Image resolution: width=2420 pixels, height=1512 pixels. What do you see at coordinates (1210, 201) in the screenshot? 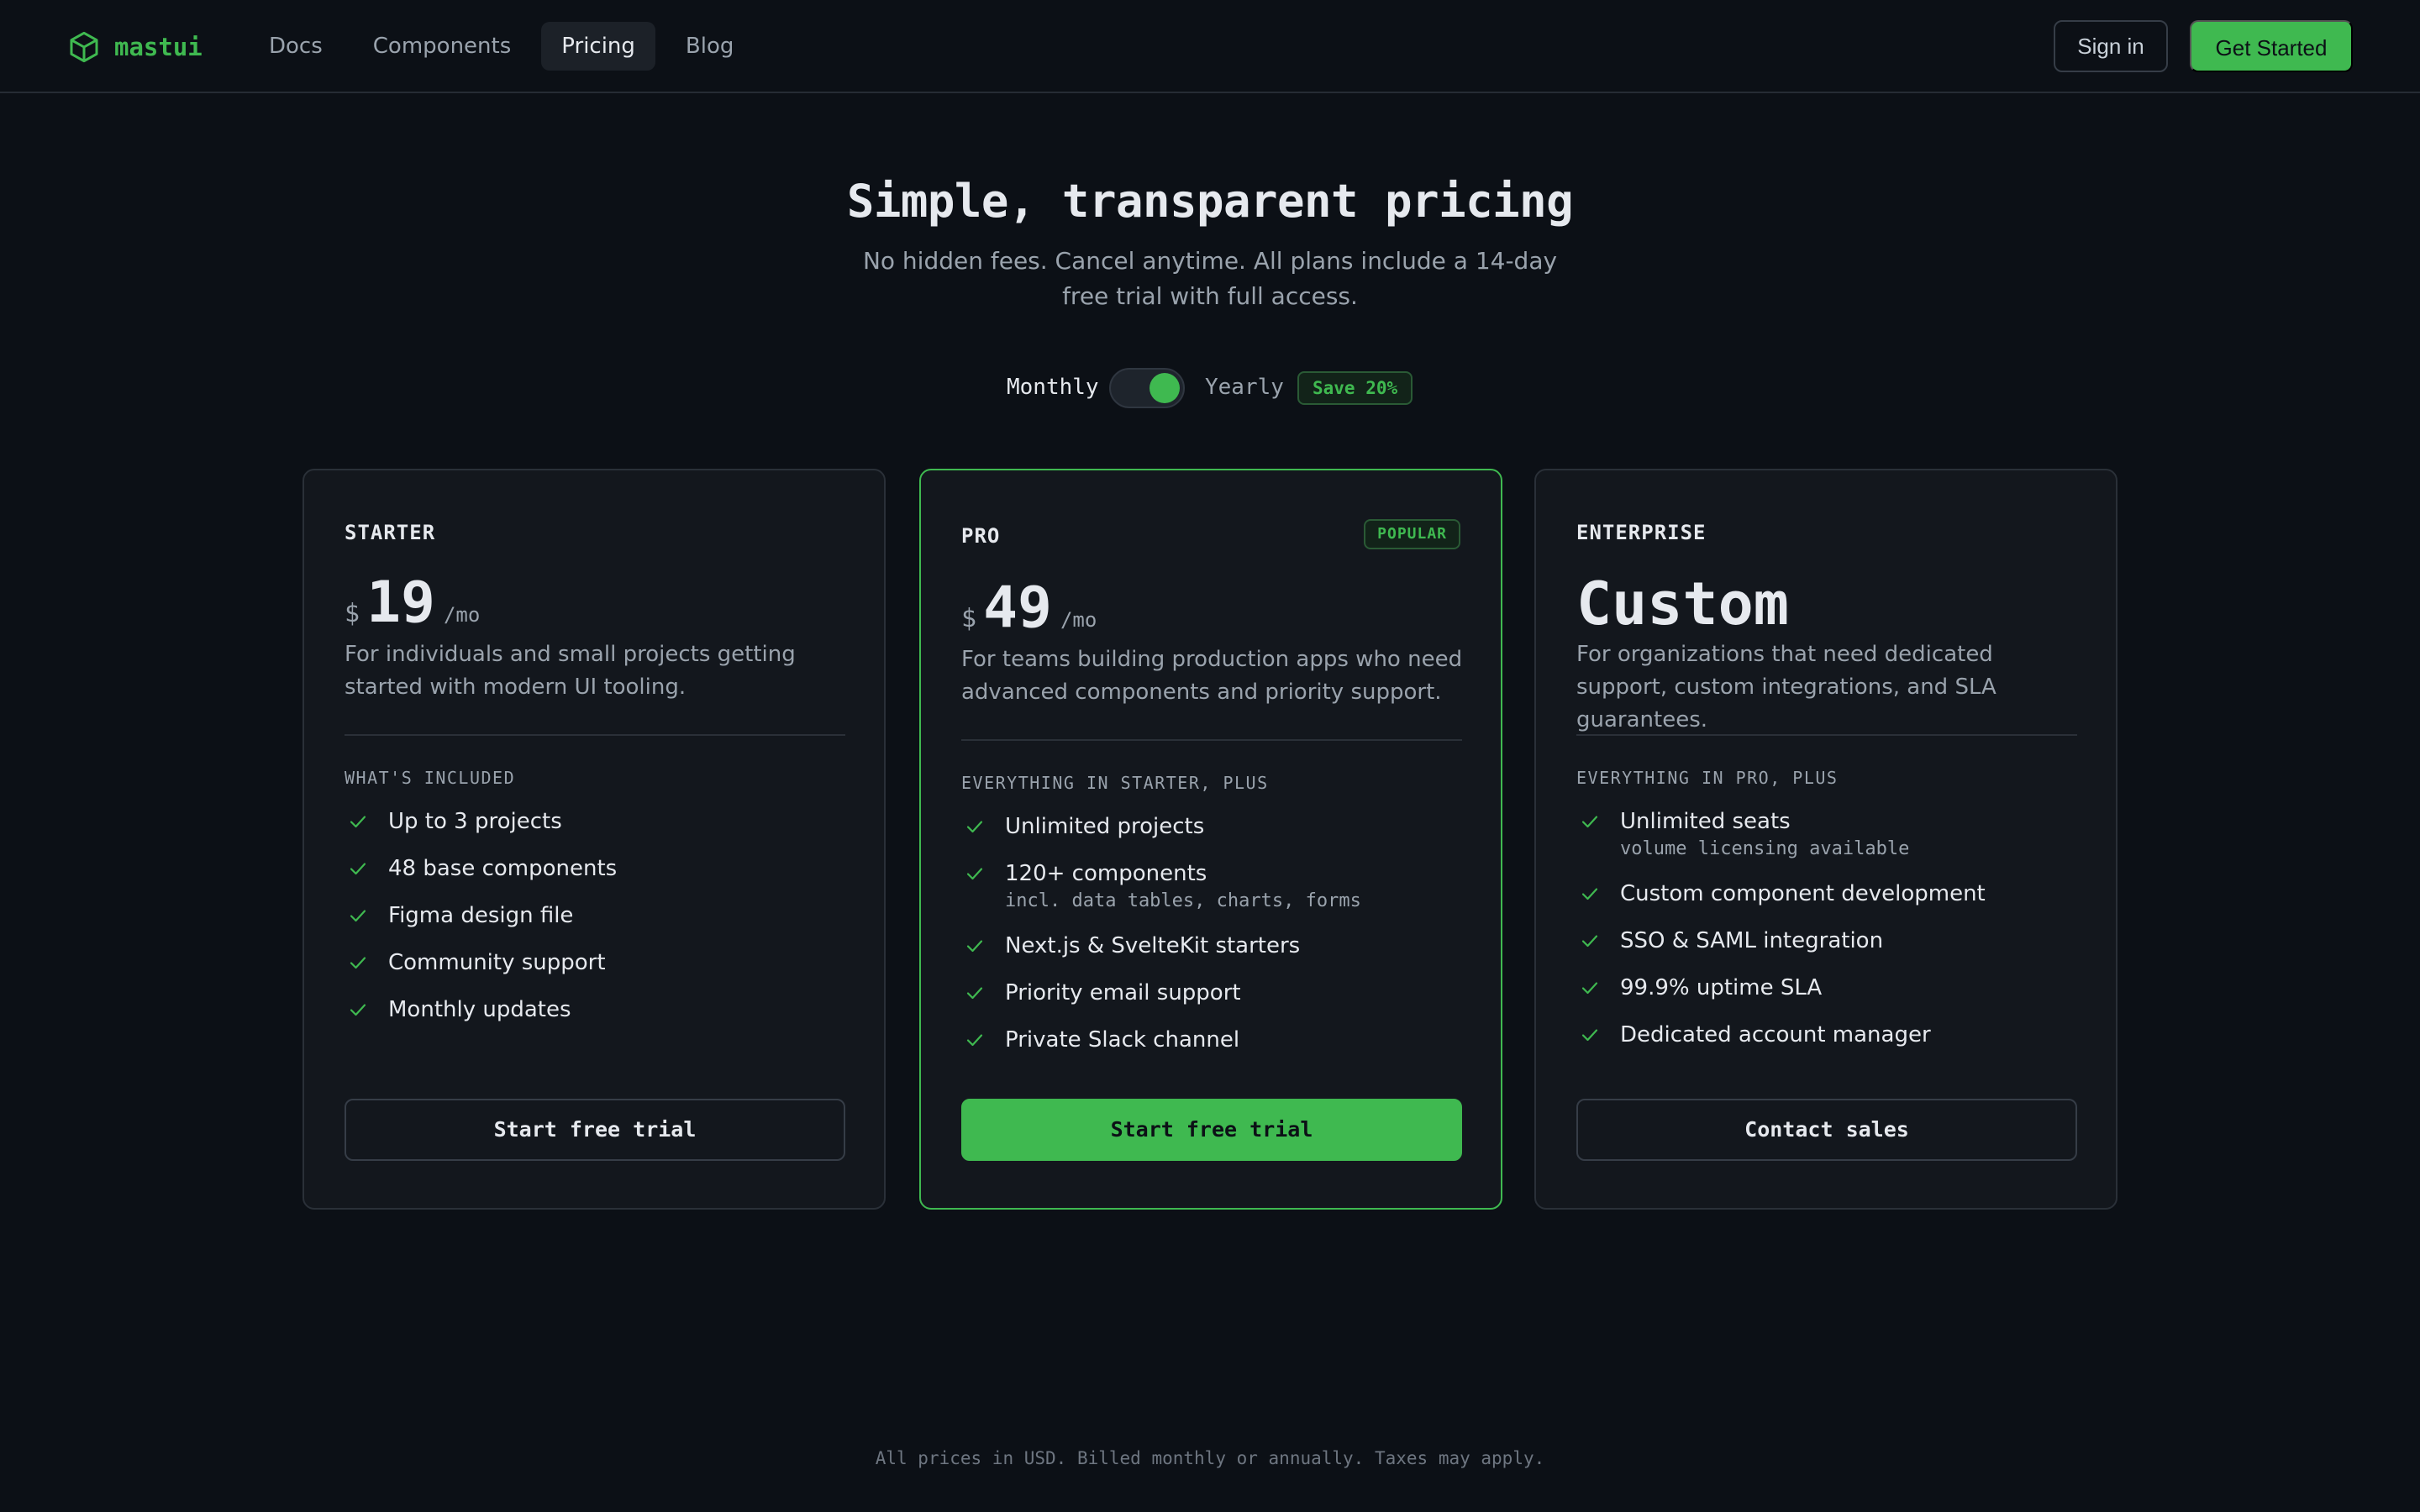
I see `page-title: Simple, transparent pricing` at bounding box center [1210, 201].